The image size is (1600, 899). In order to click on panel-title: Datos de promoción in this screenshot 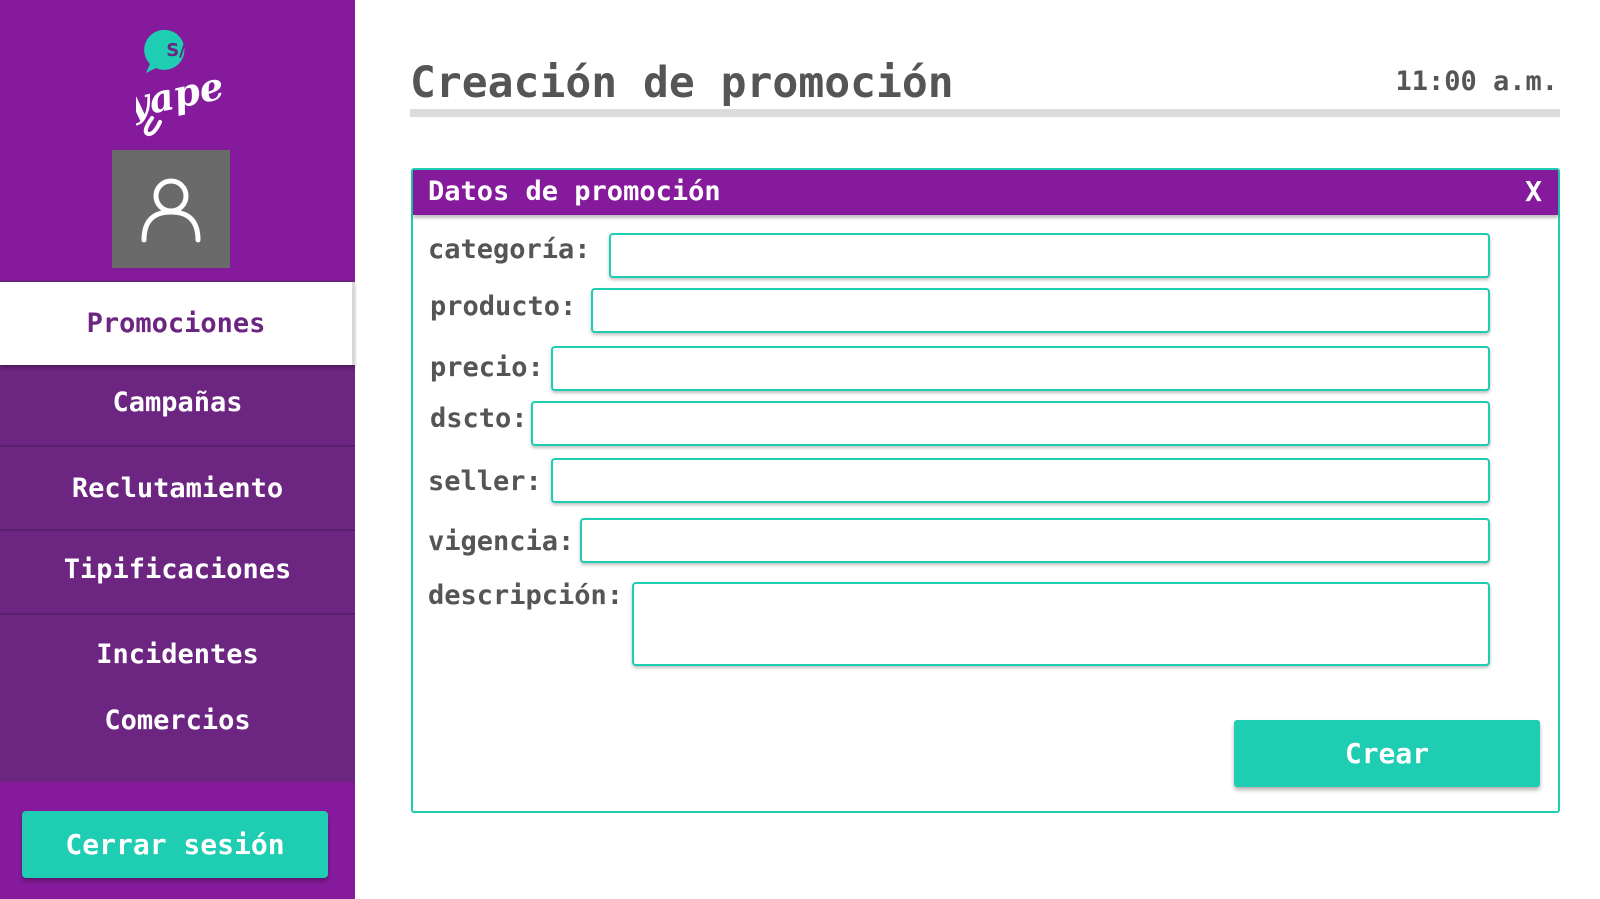, I will do `click(574, 191)`.